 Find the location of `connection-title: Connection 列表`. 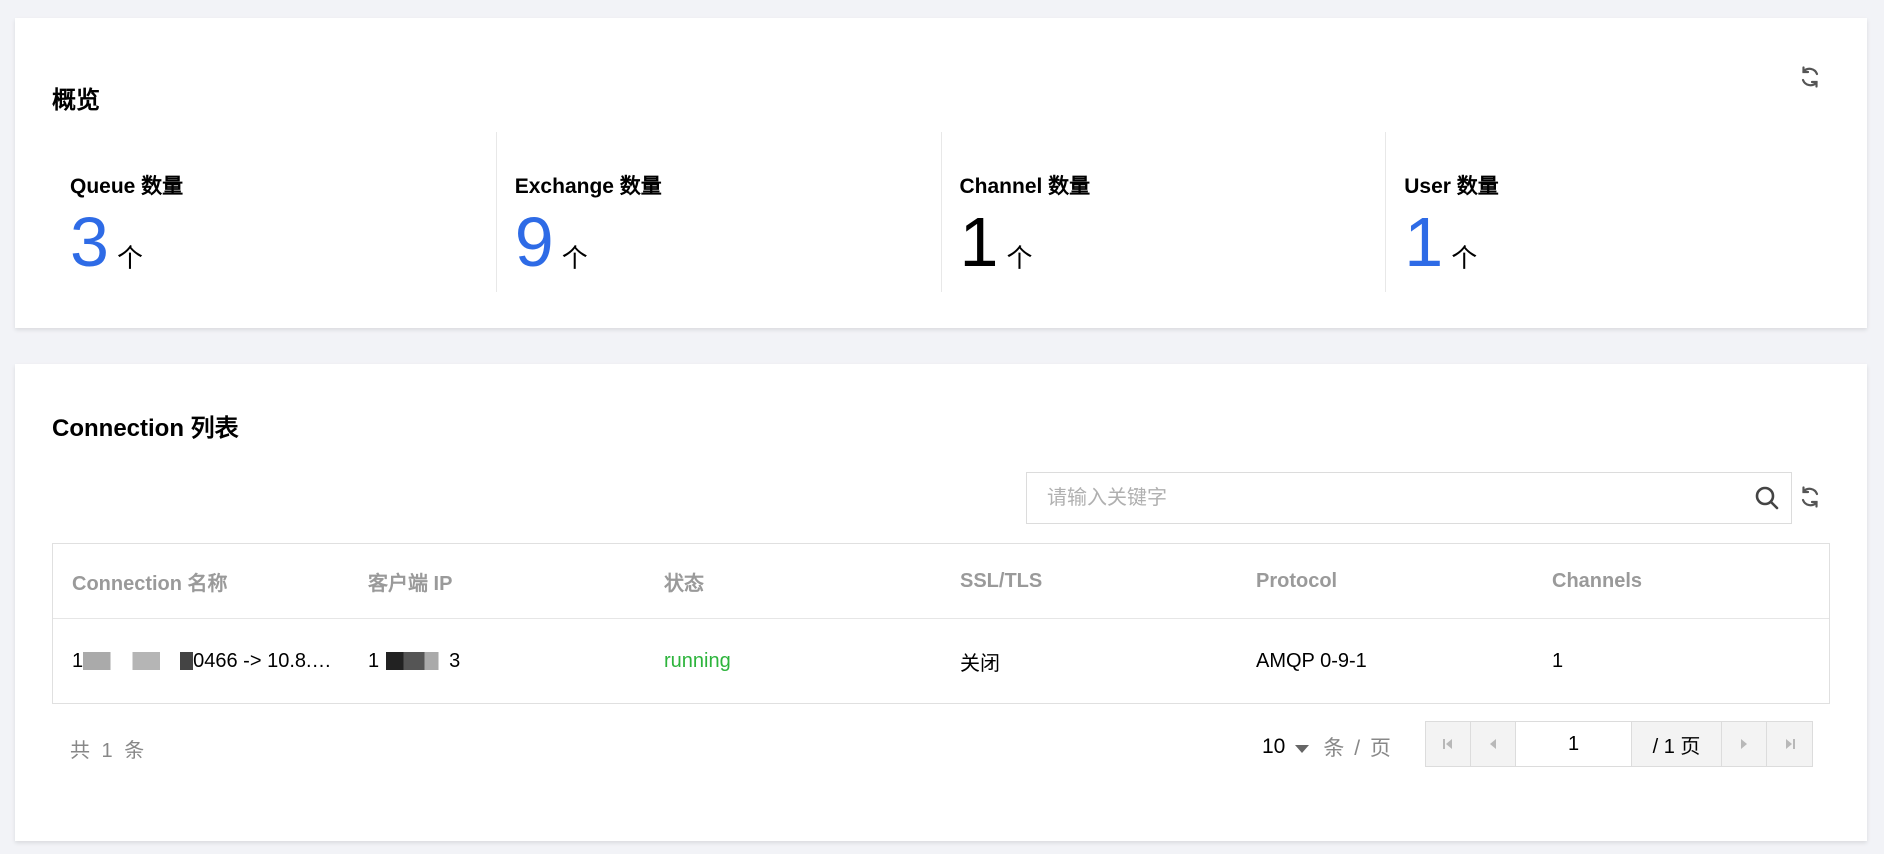

connection-title: Connection 列表 is located at coordinates (145, 428).